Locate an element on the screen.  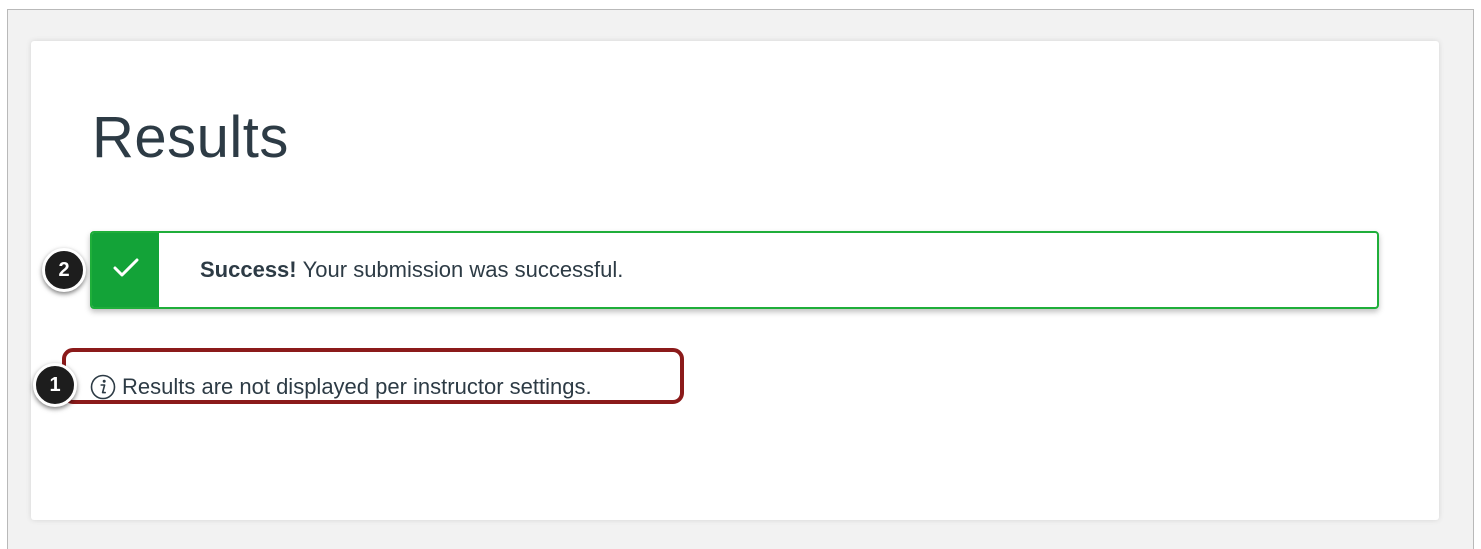
alert-message: Success! Your submission was successful. is located at coordinates (411, 270).